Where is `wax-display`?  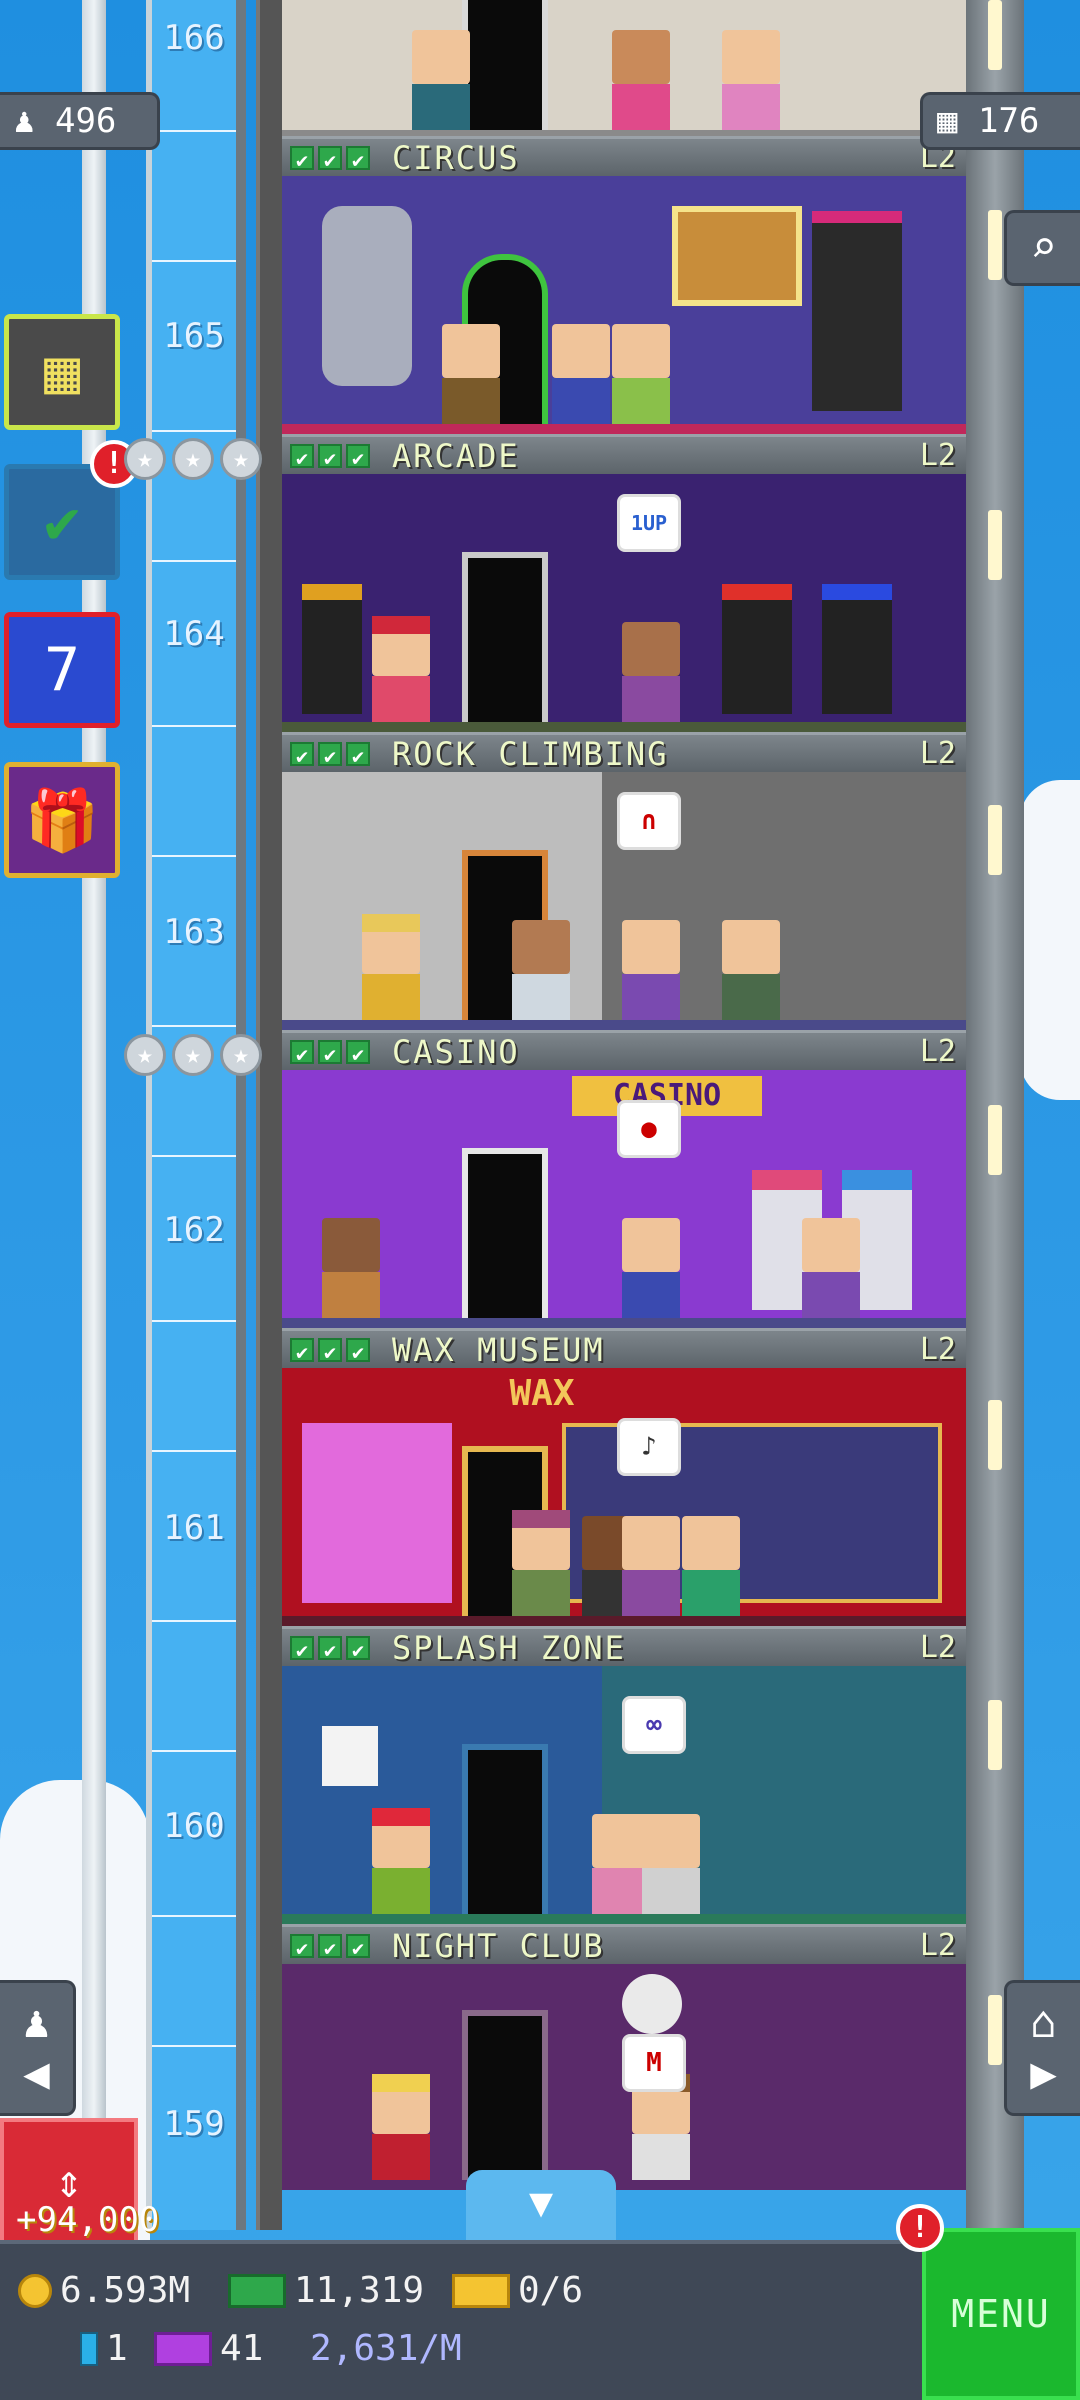 wax-display is located at coordinates (377, 1513).